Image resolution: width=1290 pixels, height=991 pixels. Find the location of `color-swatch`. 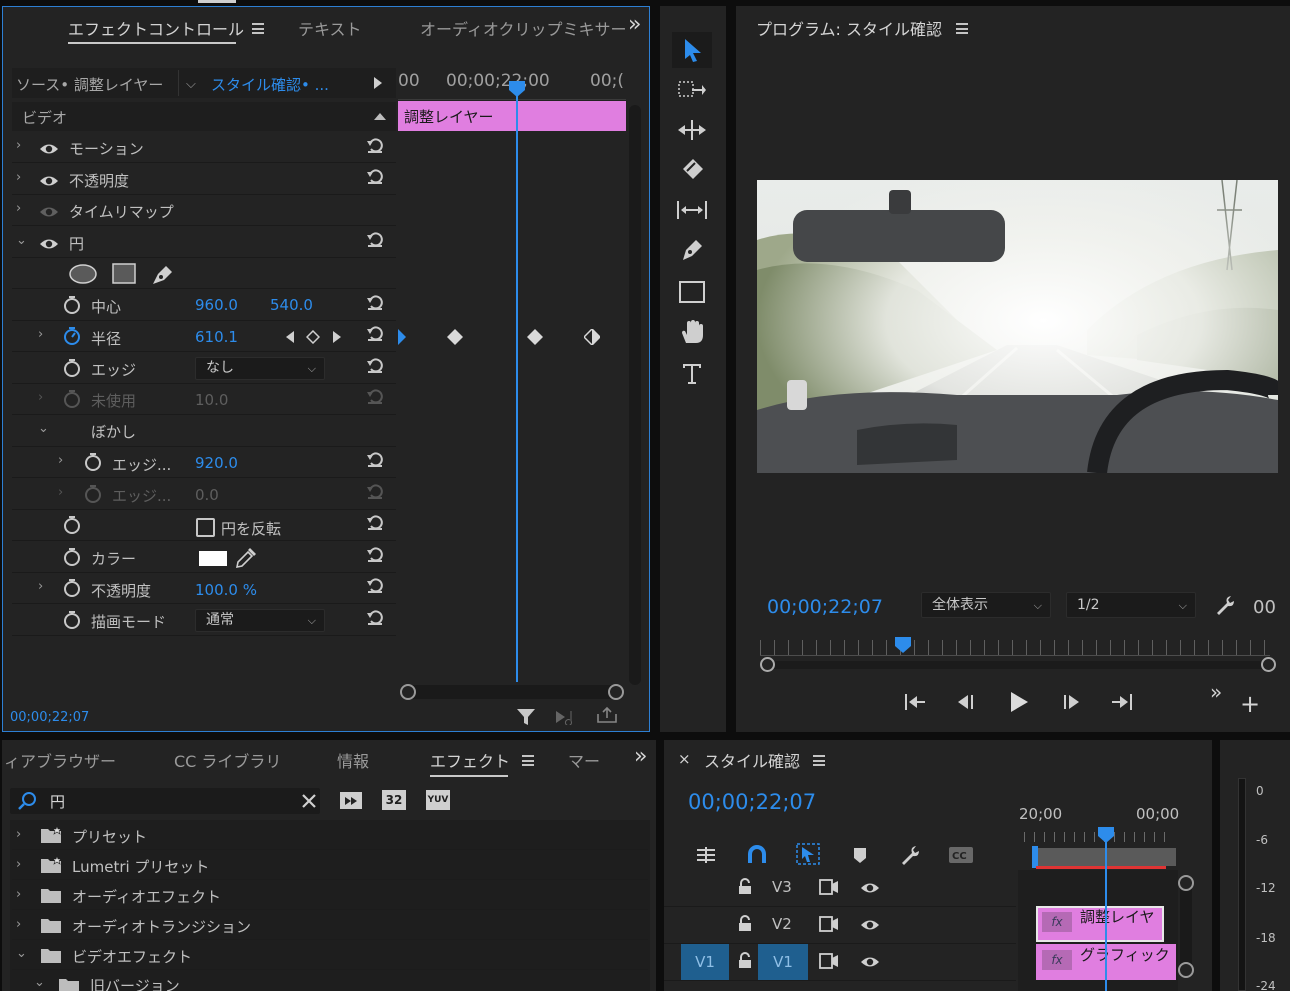

color-swatch is located at coordinates (213, 558).